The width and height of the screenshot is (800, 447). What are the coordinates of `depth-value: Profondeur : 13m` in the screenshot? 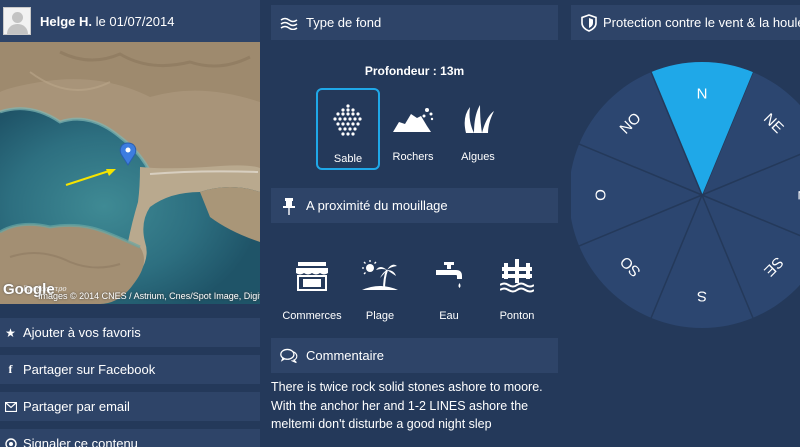 It's located at (414, 71).